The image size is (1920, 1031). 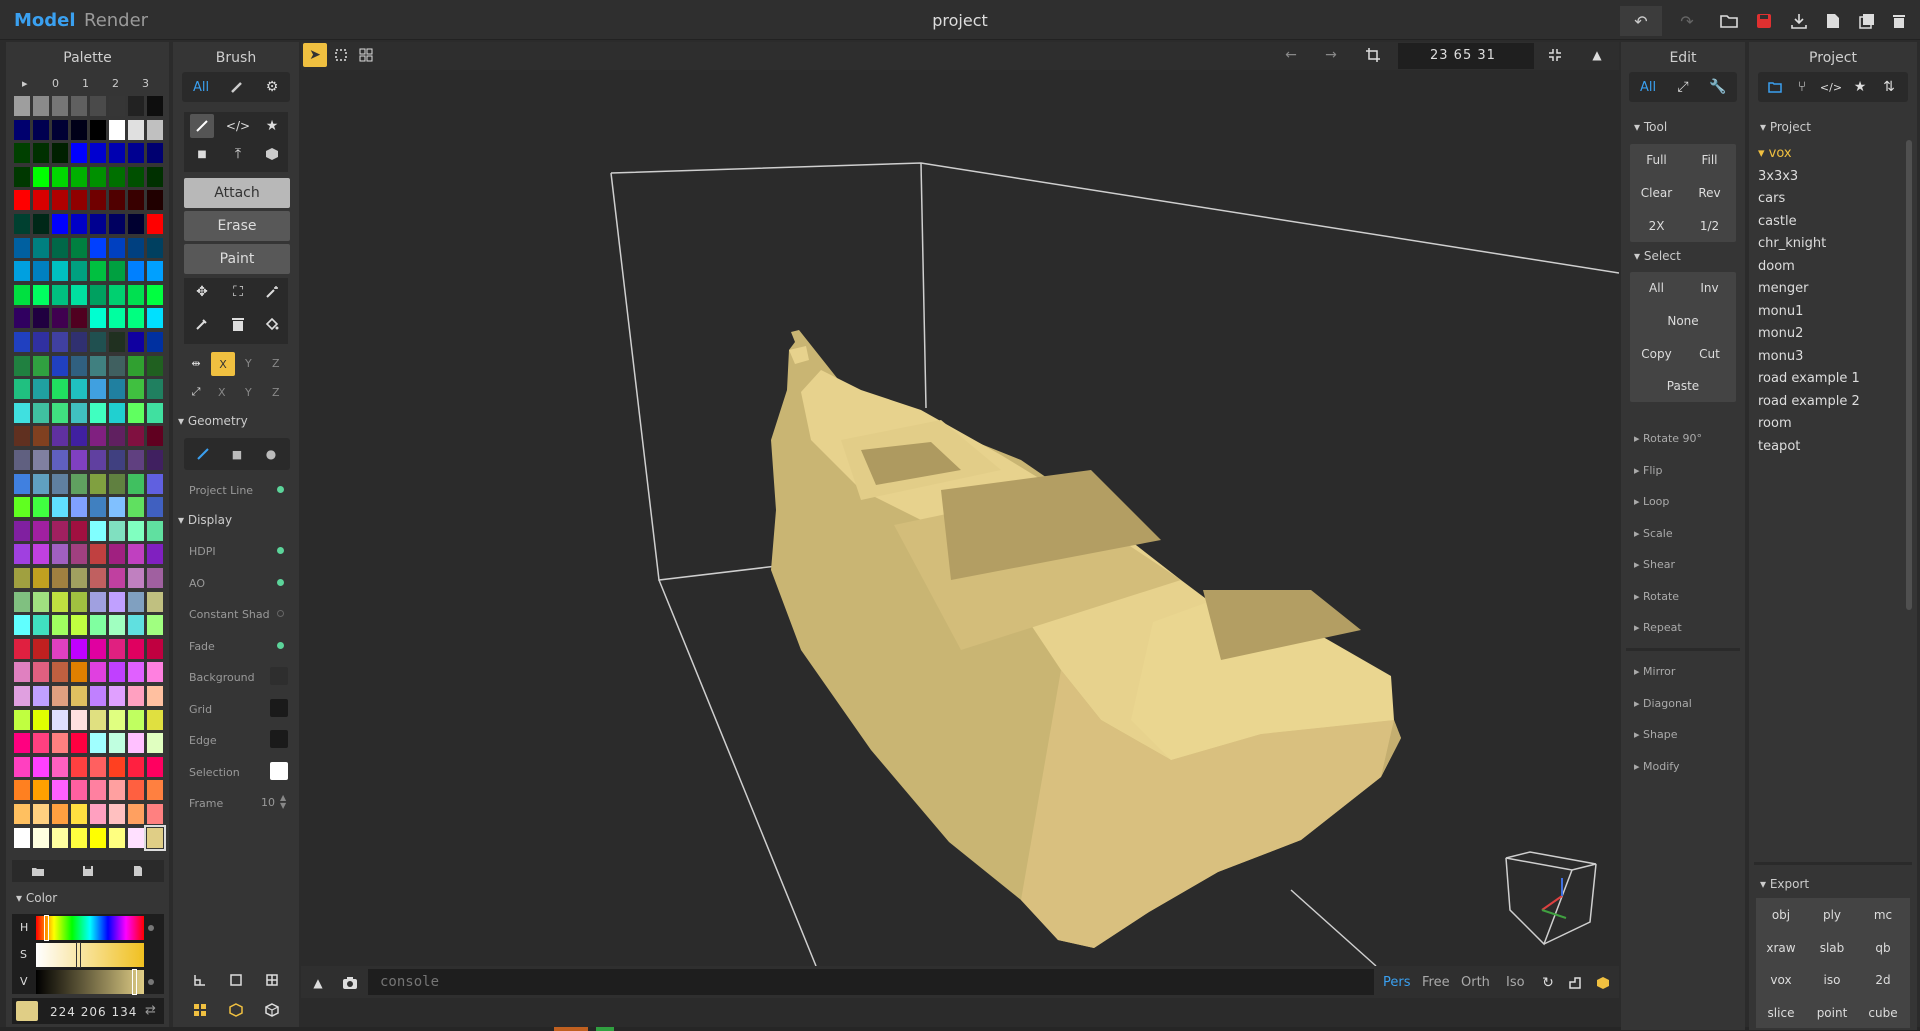 I want to click on select-inverse-button: Inv, so click(x=1709, y=287).